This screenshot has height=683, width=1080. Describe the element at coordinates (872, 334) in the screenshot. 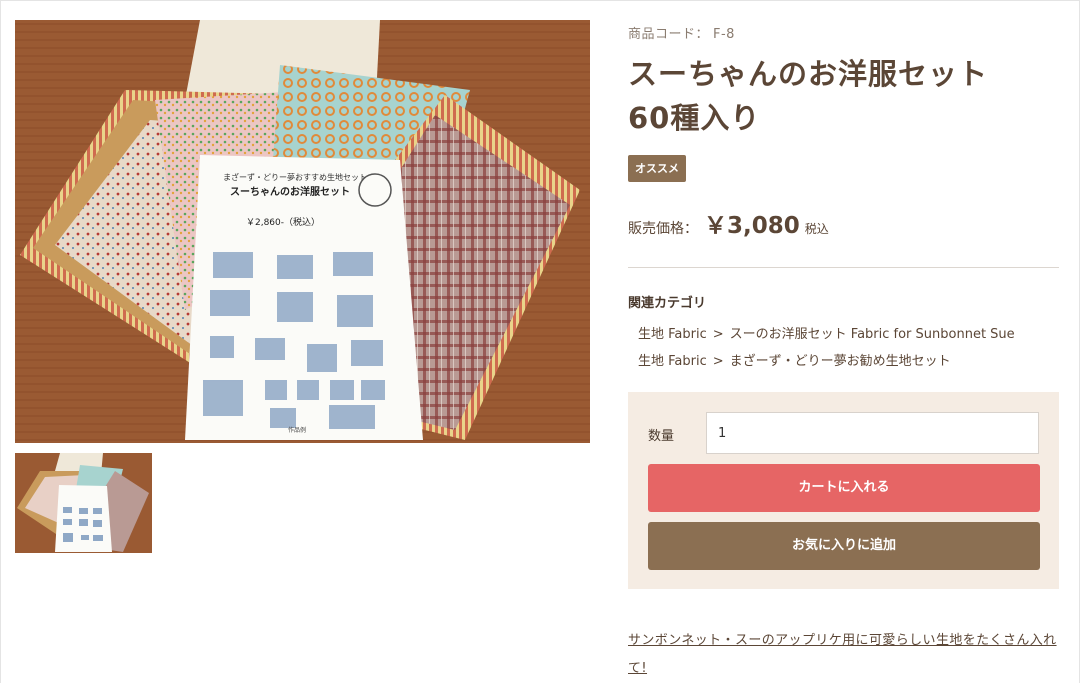

I see `category-link-sunbonnet-sue: スーのお洋服セット Fabric for Sunbonnet Sue` at that location.